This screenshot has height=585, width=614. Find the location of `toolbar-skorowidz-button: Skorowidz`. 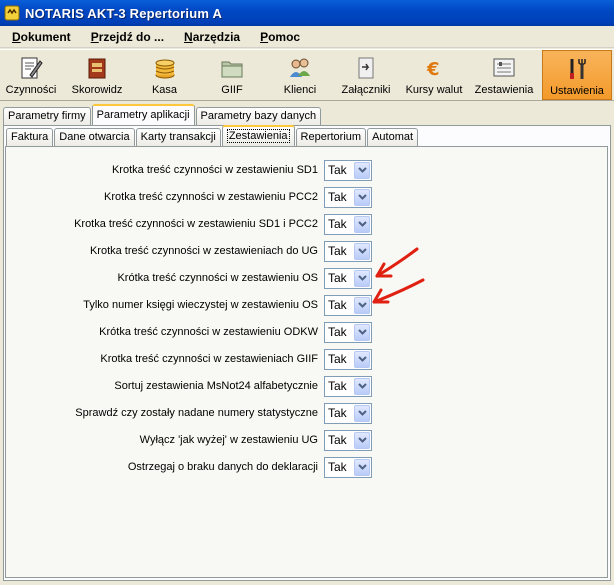

toolbar-skorowidz-button: Skorowidz is located at coordinates (97, 75).